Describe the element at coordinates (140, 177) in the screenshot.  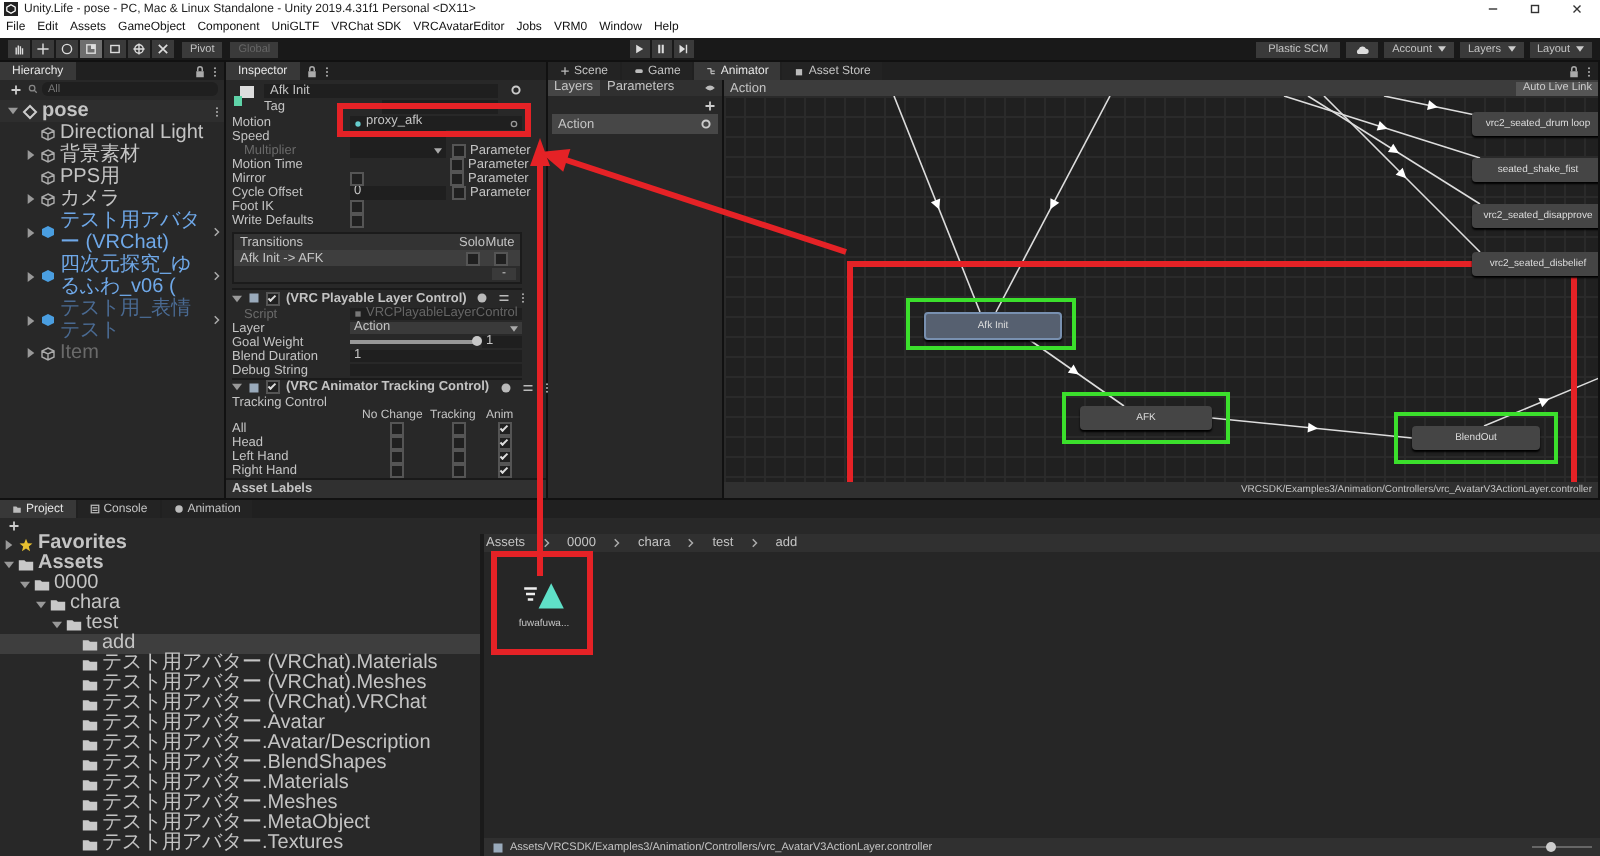
I see `hierarchy-item: PPS用` at that location.